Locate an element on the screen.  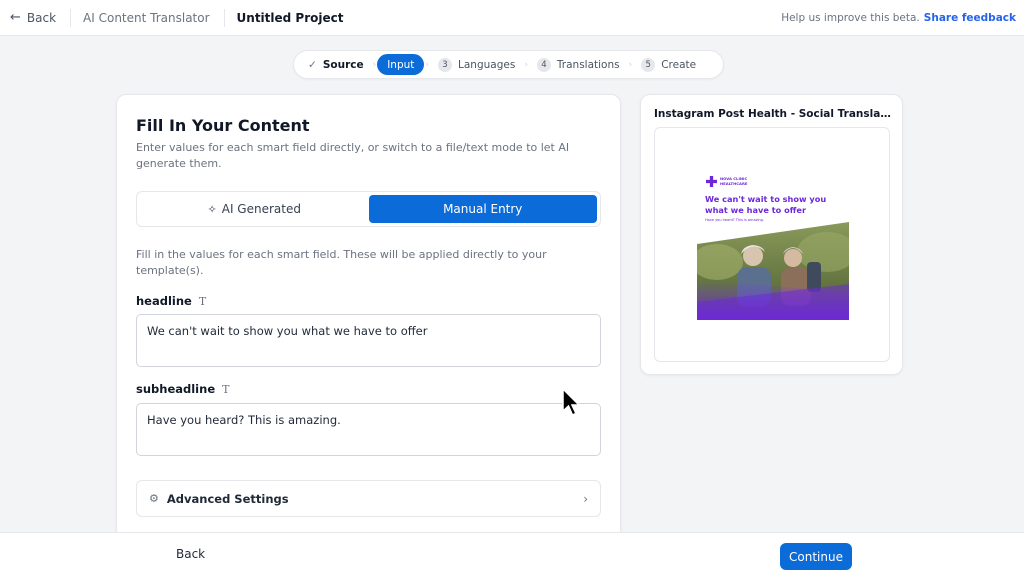
chevron-right-icon: › is located at coordinates (585, 498).